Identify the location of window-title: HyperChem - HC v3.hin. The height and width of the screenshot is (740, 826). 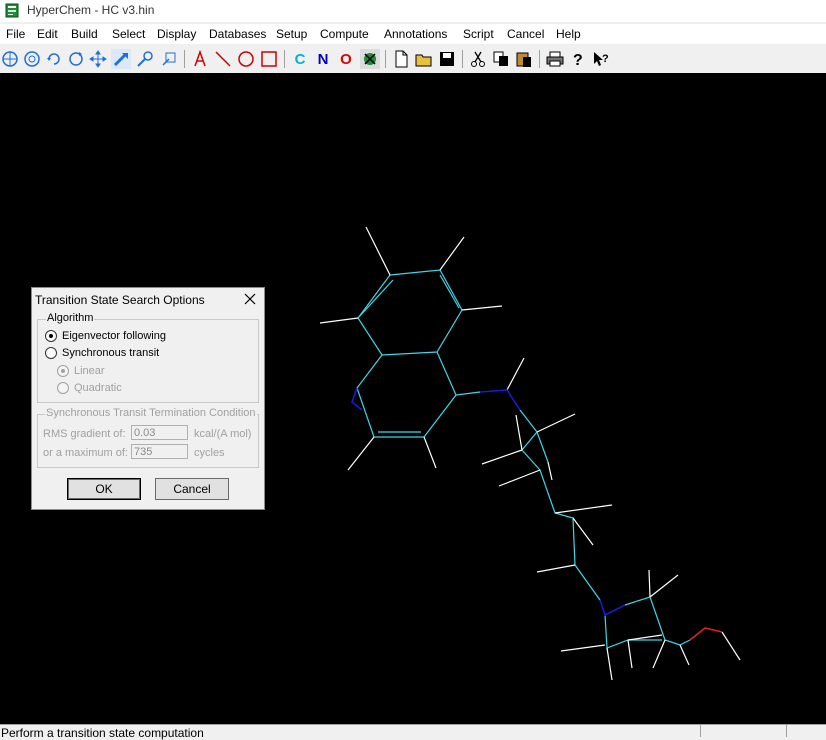
(91, 10).